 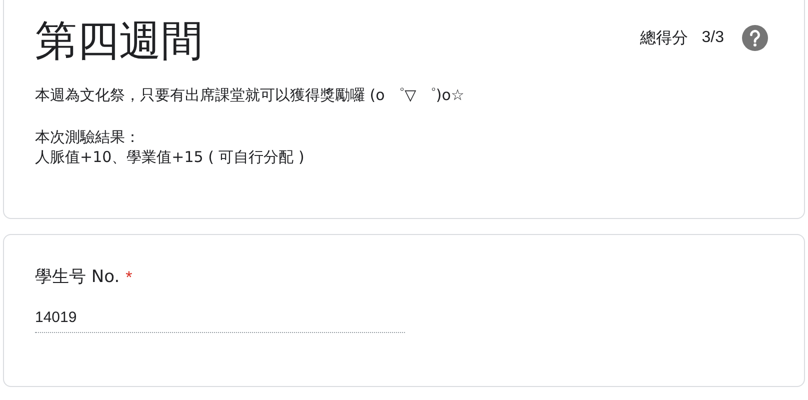 I want to click on help-icon, so click(x=755, y=38).